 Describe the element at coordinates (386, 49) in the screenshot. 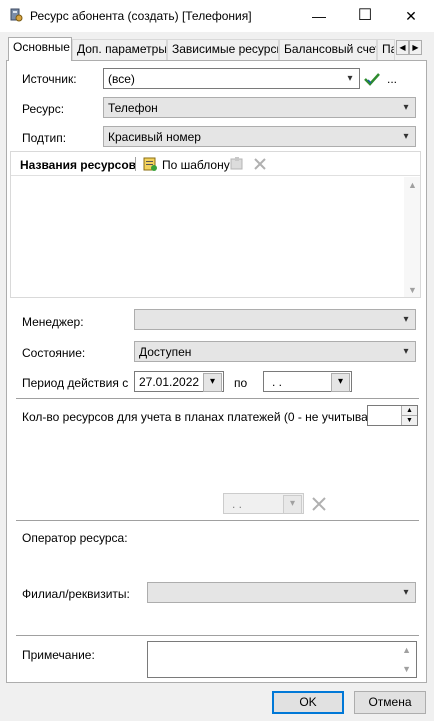

I see `tab-overflow: Па` at that location.